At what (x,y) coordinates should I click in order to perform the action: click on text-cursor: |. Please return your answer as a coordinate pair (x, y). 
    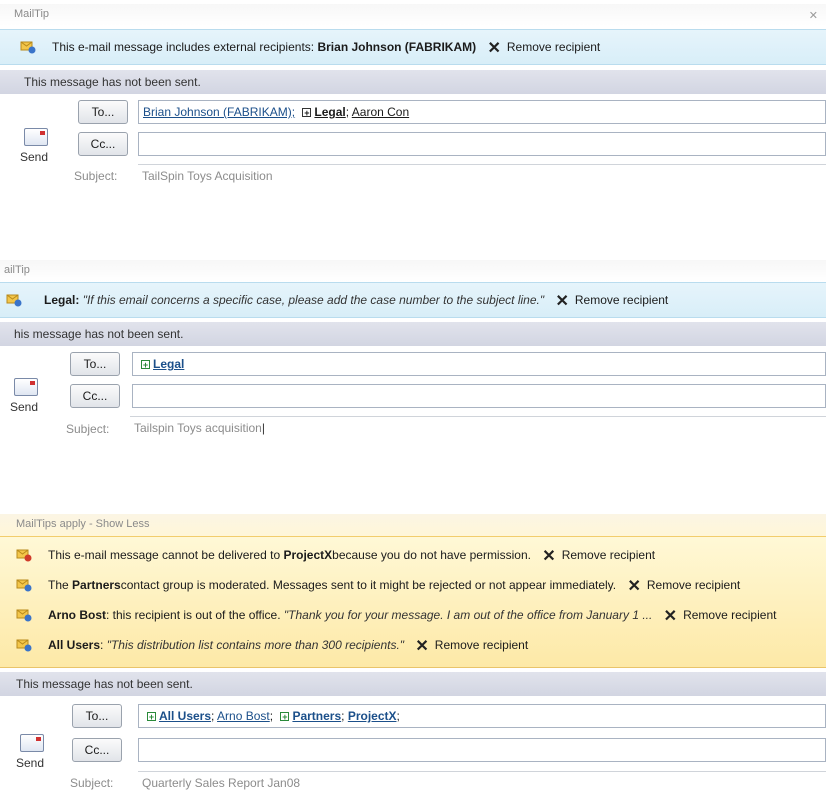
    Looking at the image, I should click on (263, 428).